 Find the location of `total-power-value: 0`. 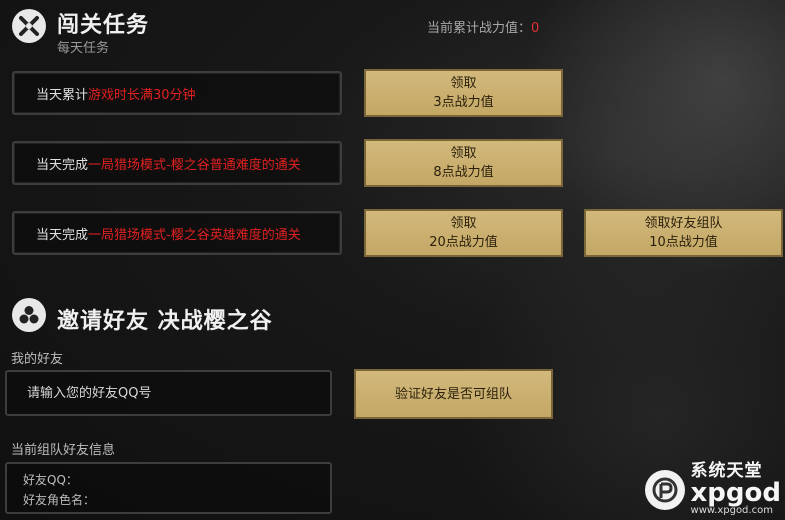

total-power-value: 0 is located at coordinates (535, 28).